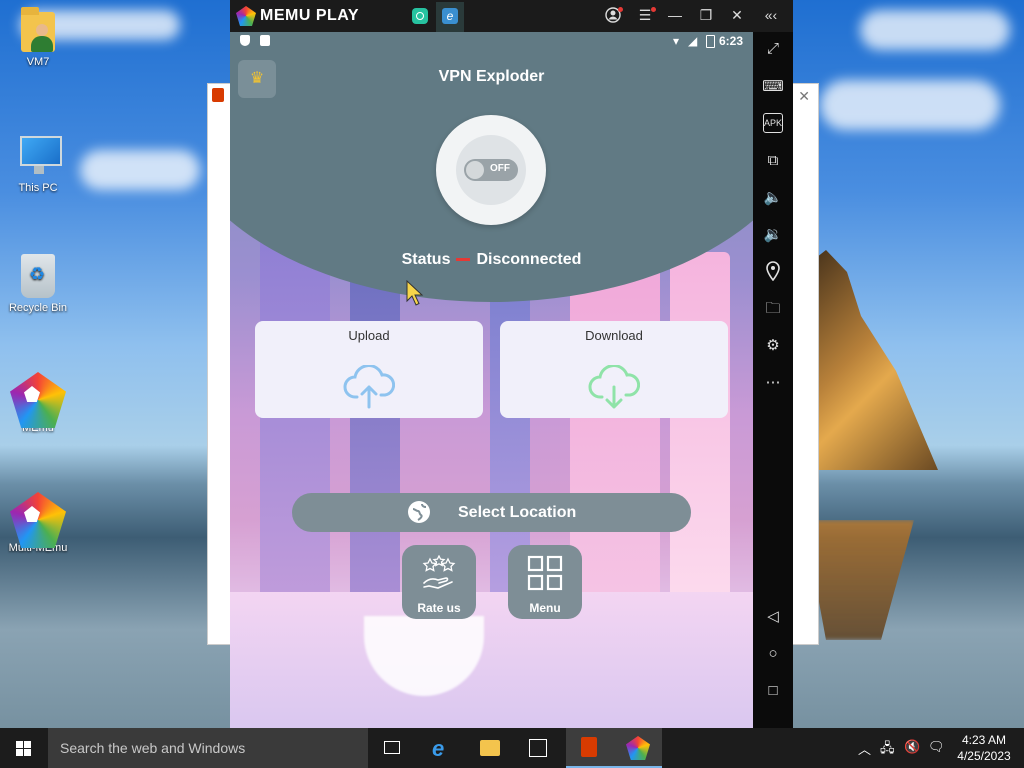 The height and width of the screenshot is (768, 1024). I want to click on clock-time: 4:23 AM, so click(984, 740).